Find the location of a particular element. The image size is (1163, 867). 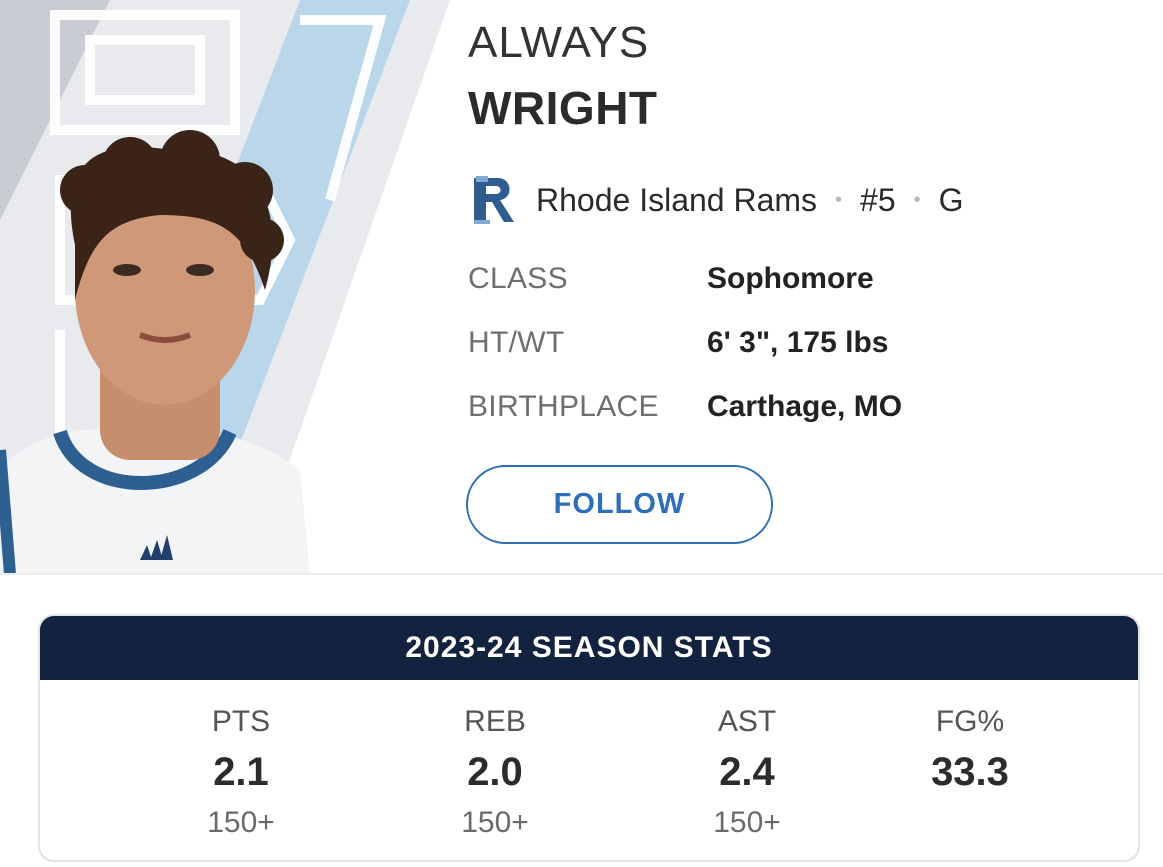

stat-label: FG% is located at coordinates (970, 721).